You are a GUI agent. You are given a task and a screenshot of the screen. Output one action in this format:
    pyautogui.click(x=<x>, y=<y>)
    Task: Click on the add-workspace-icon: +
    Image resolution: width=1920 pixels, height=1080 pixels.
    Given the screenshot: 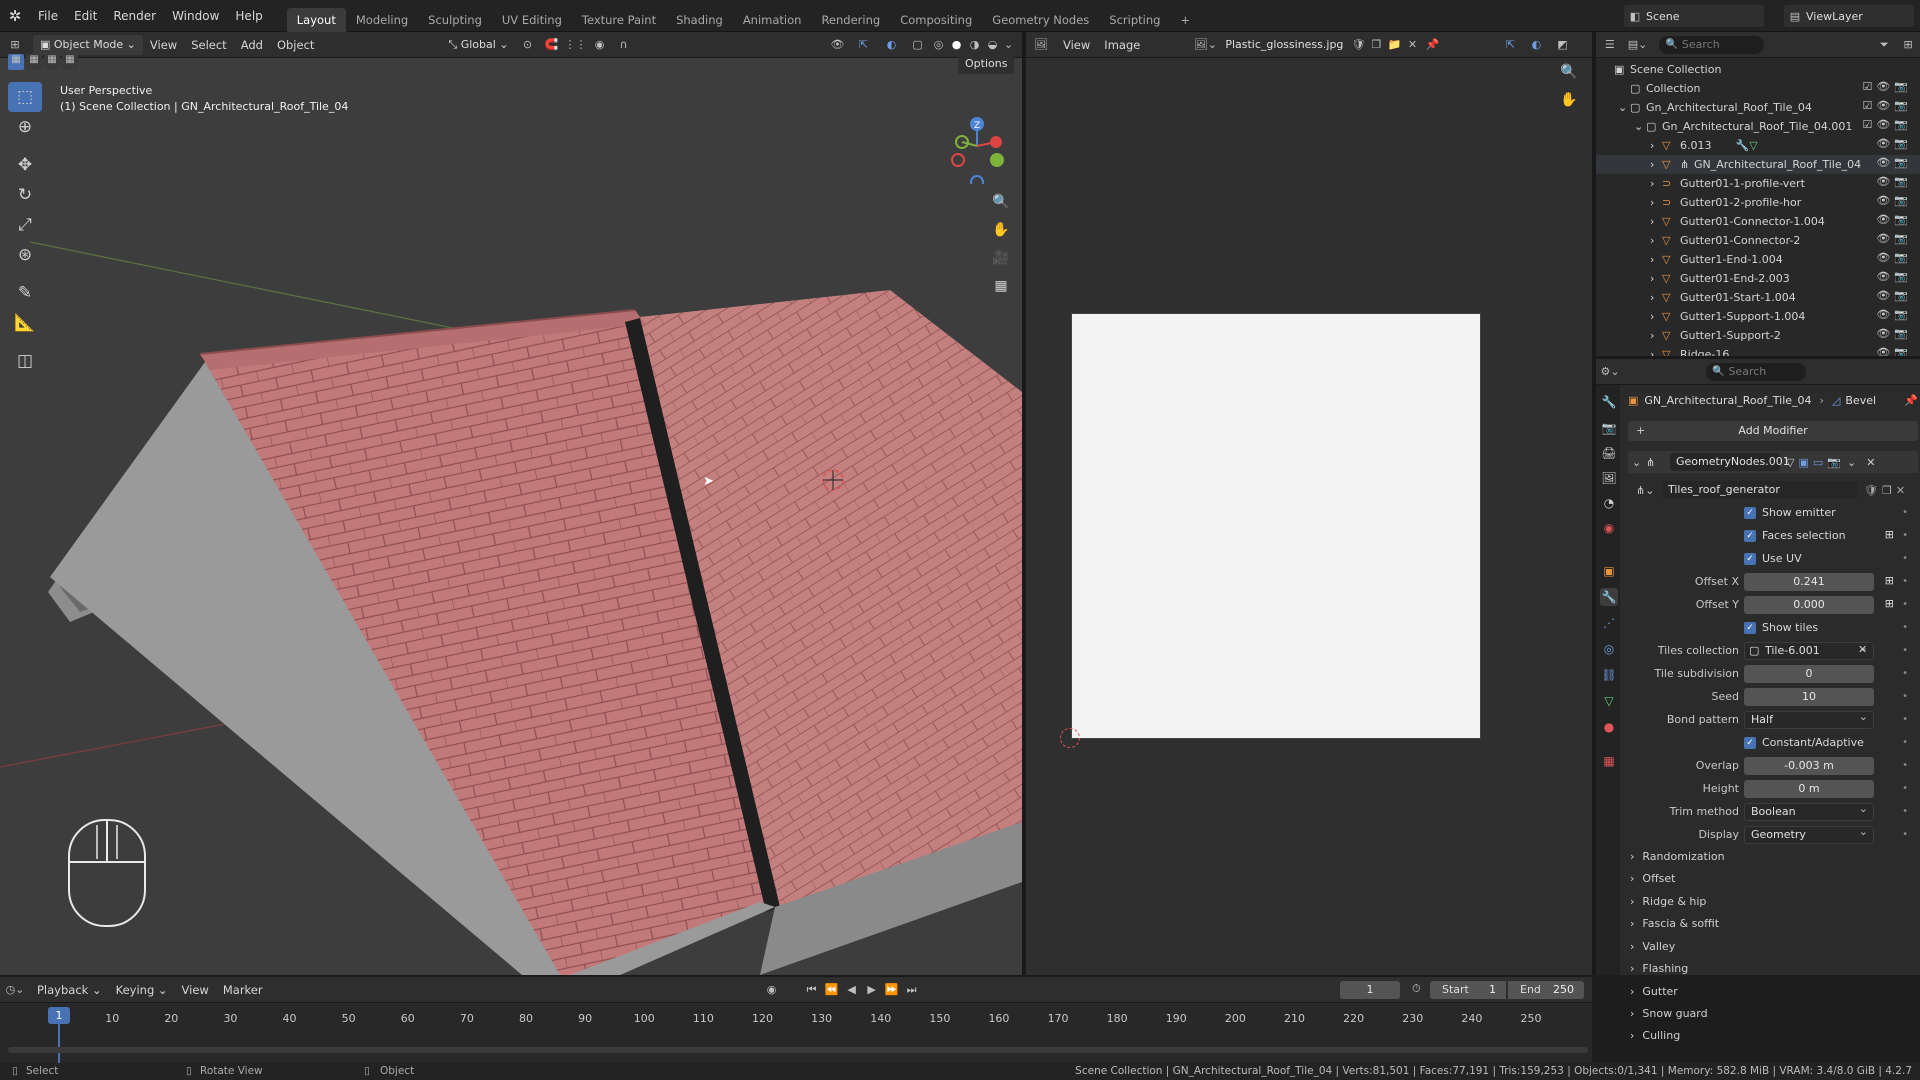 What is the action you would take?
    pyautogui.click(x=1185, y=20)
    